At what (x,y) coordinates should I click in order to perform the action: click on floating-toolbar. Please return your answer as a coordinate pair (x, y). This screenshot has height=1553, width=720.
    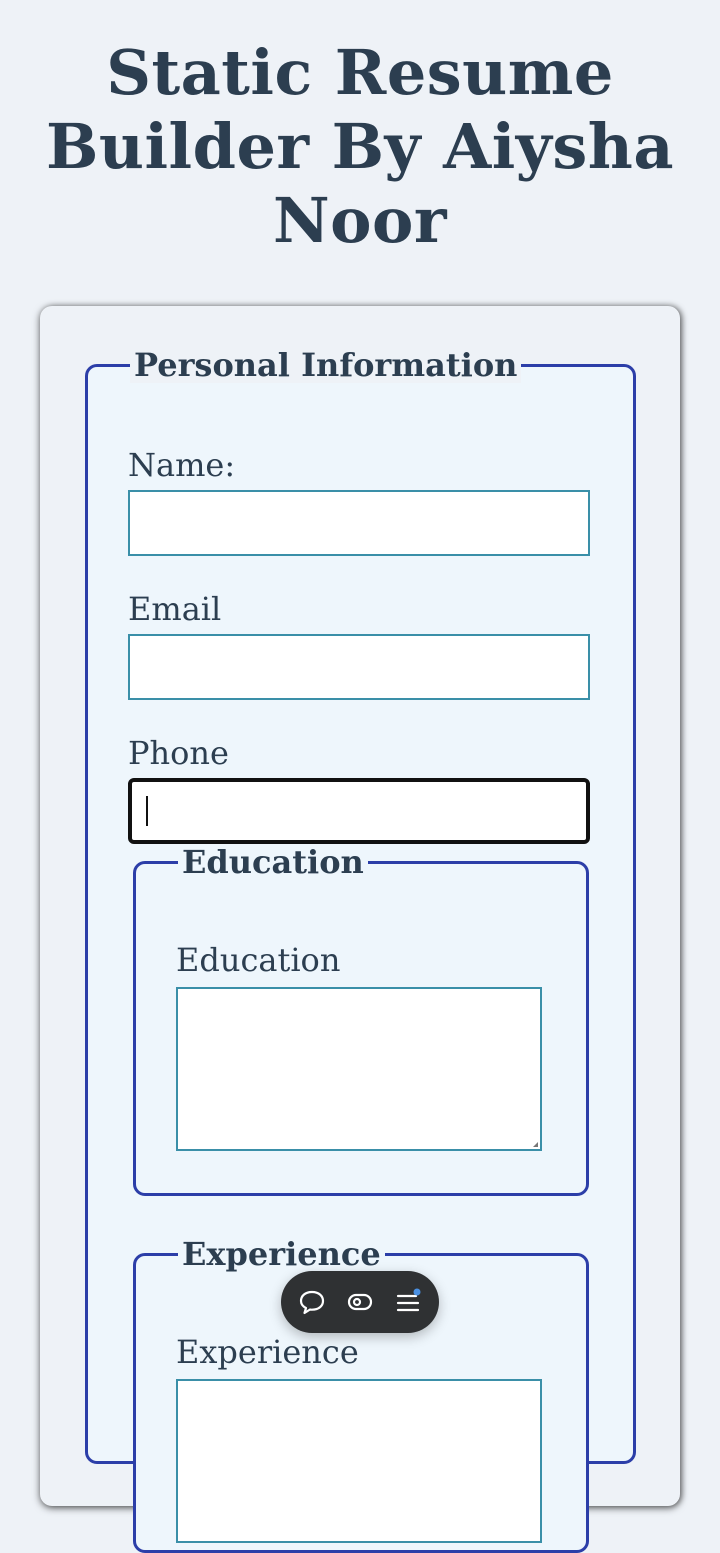
    Looking at the image, I should click on (360, 1302).